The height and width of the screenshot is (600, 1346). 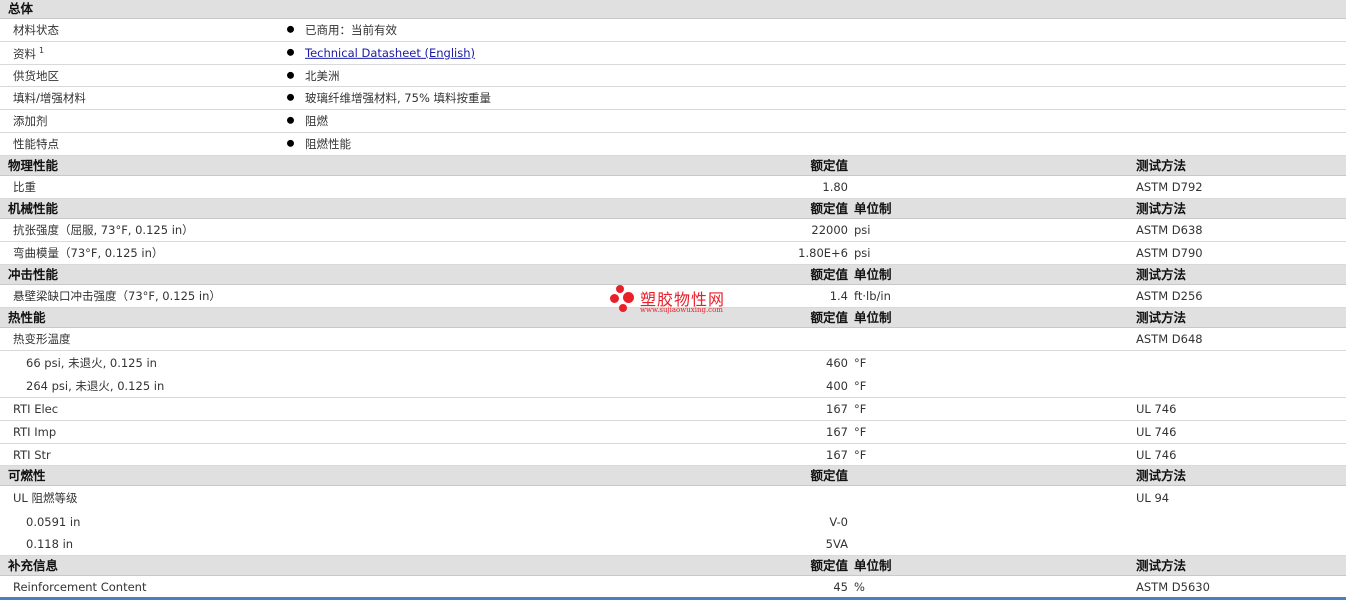 I want to click on section-title: 补充信息, so click(x=33, y=565).